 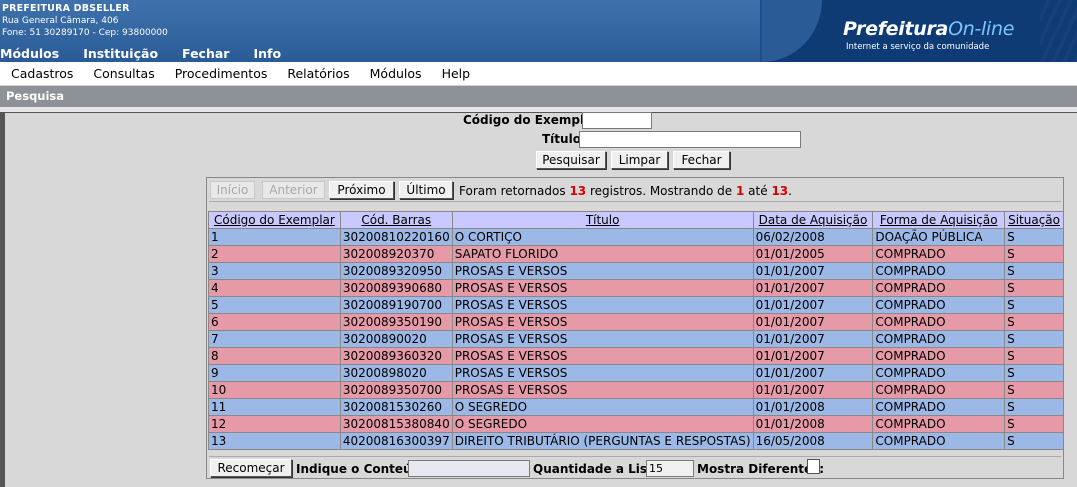 What do you see at coordinates (123, 73) in the screenshot?
I see `menu-item-consultas: Consultas` at bounding box center [123, 73].